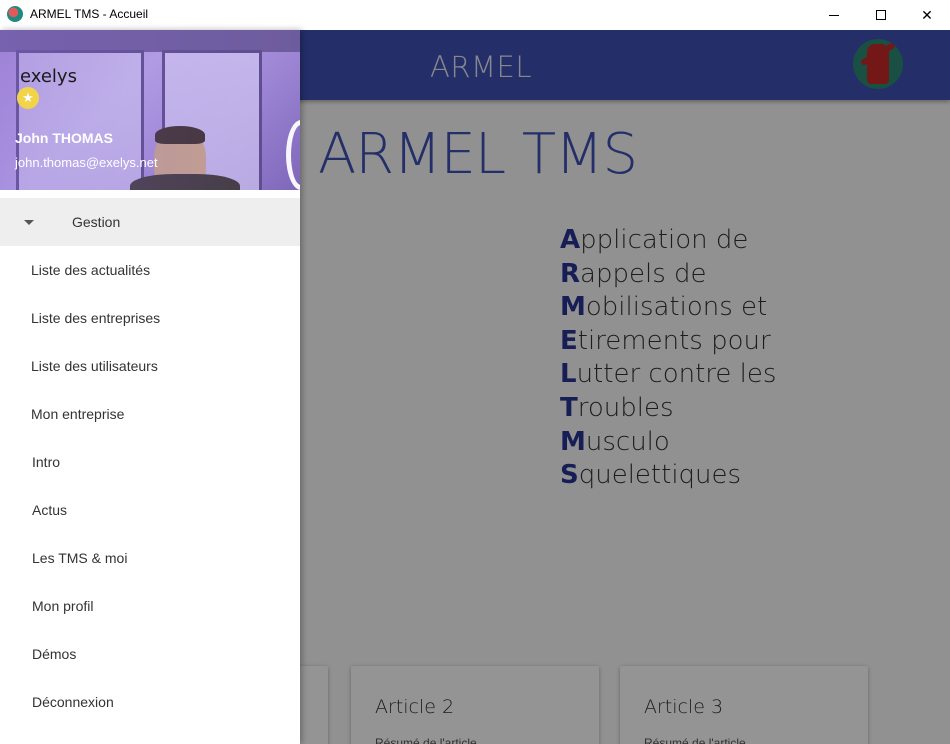 The height and width of the screenshot is (744, 950). Describe the element at coordinates (86, 162) in the screenshot. I see `user-email: john.thomas@exelys.net` at that location.